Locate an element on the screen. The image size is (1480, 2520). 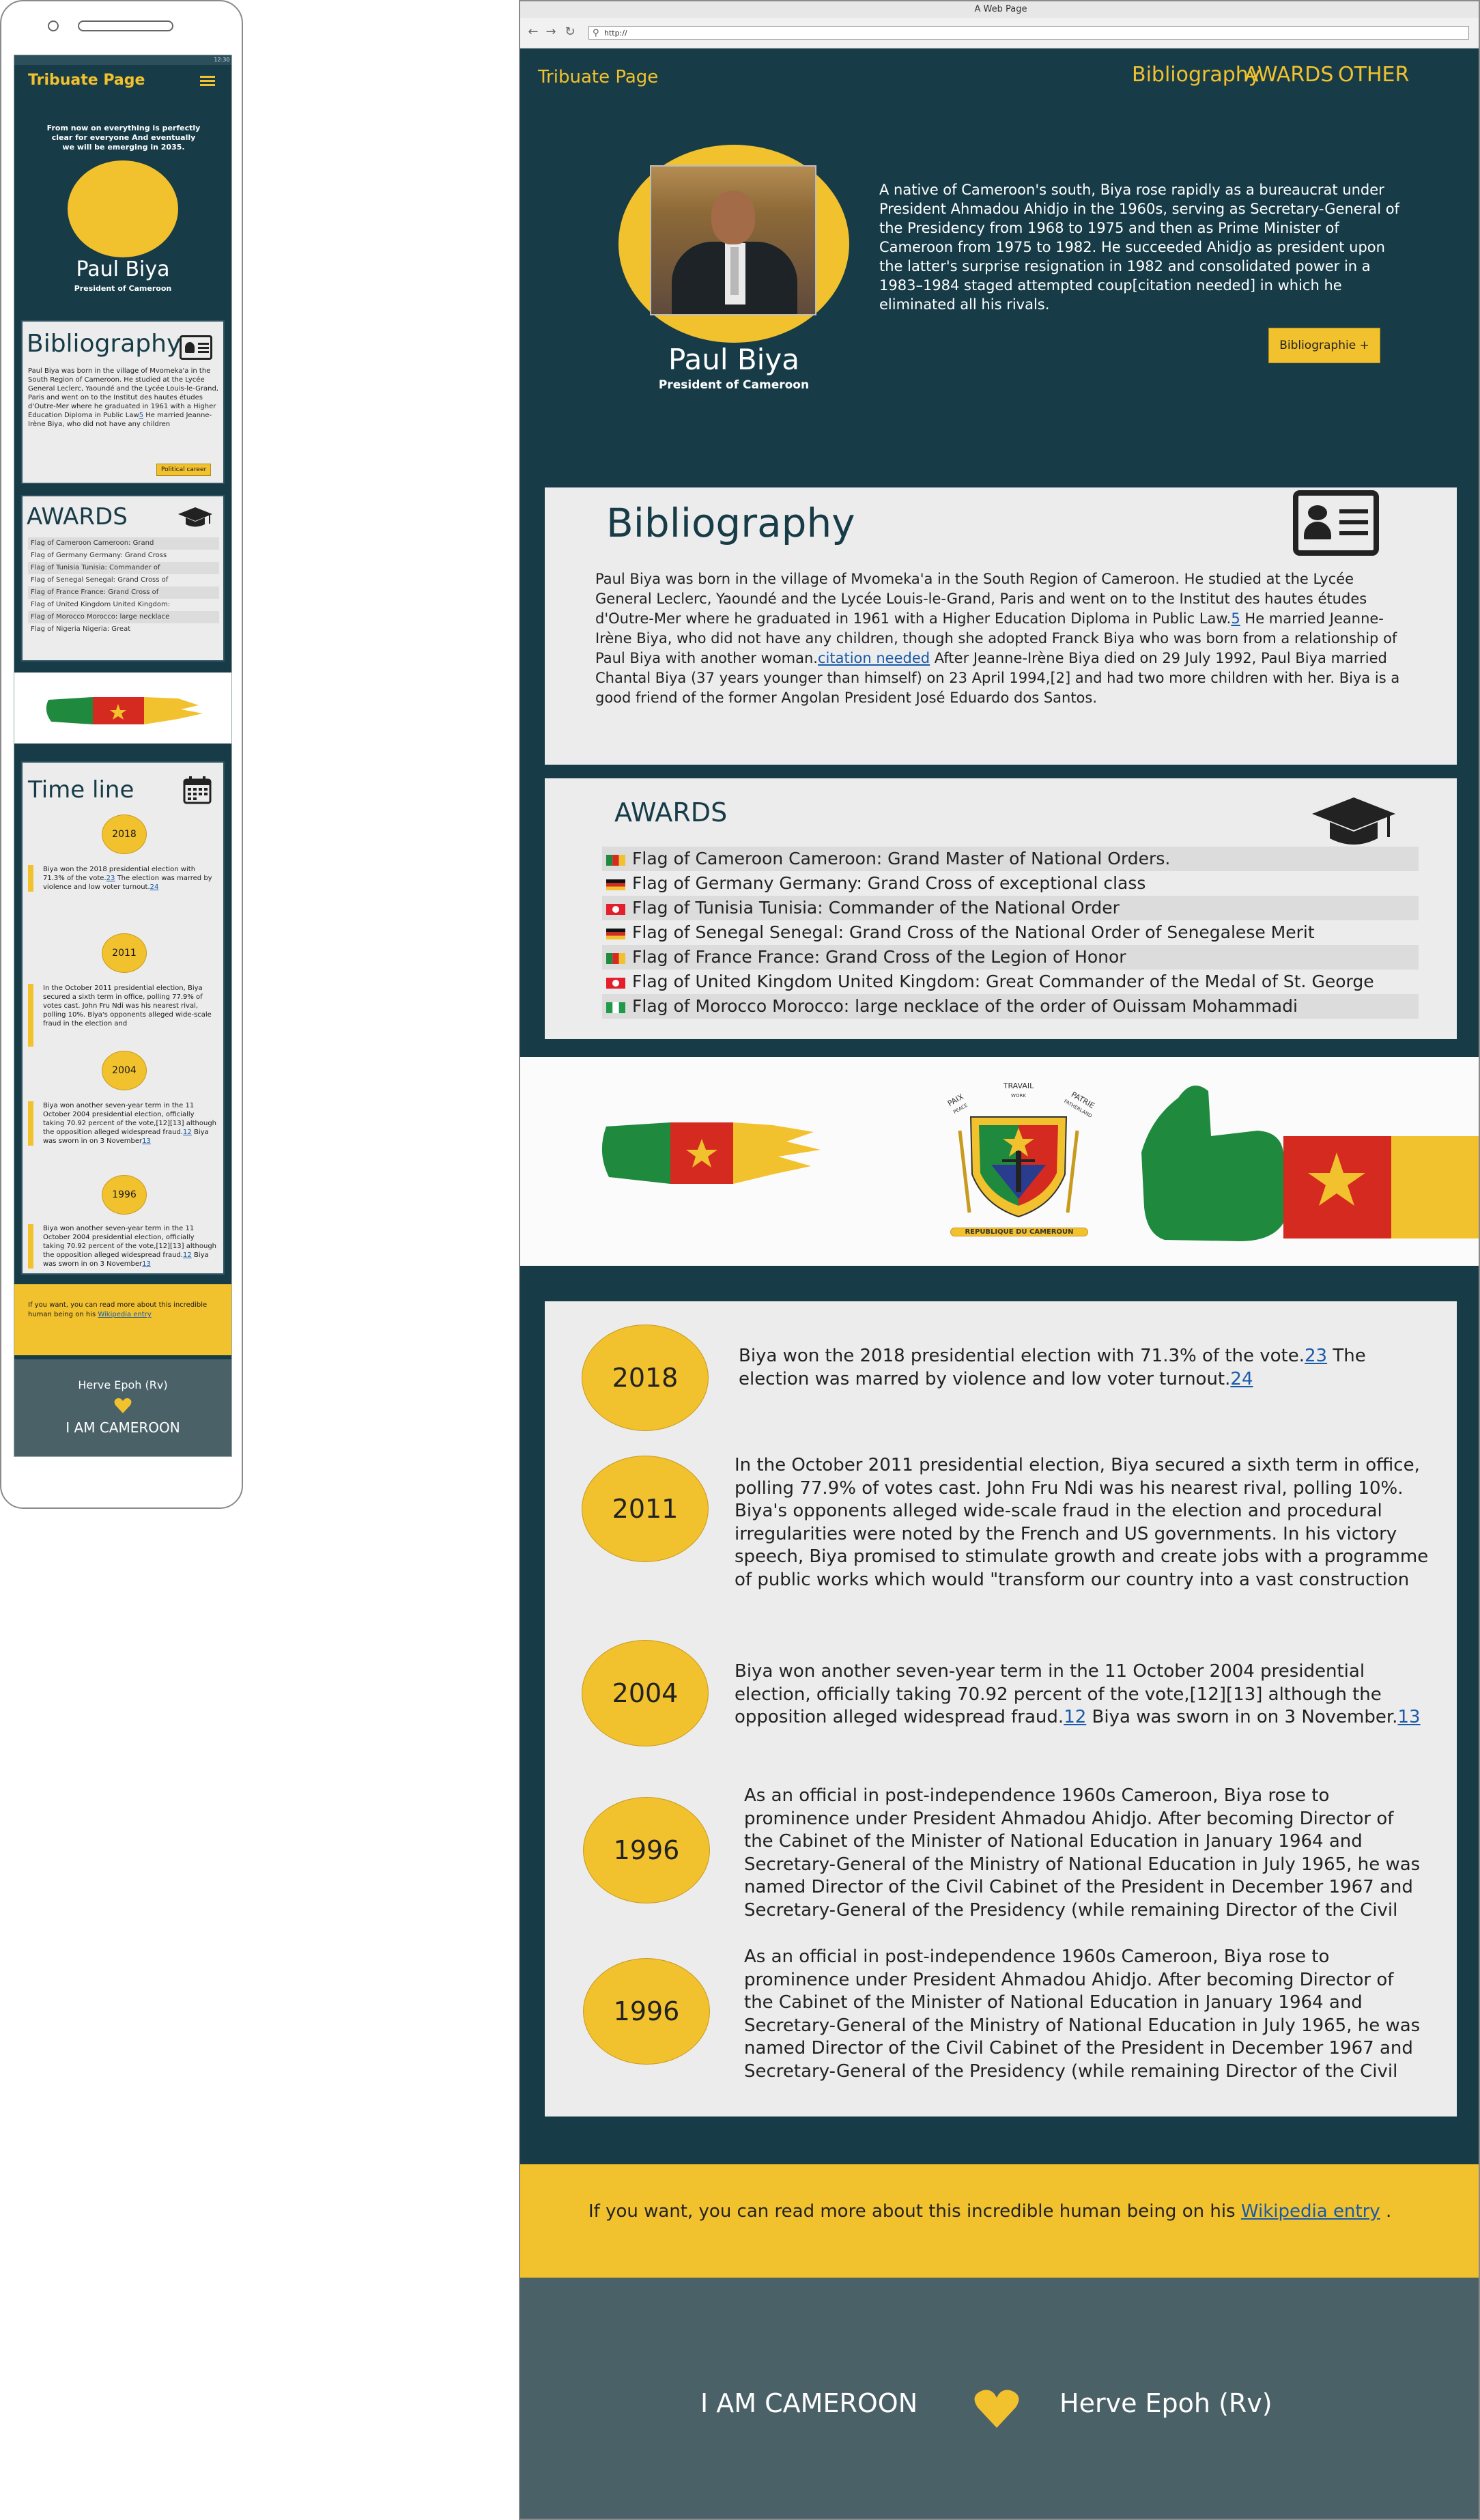
forward-arrow-icon: → is located at coordinates (550, 32).